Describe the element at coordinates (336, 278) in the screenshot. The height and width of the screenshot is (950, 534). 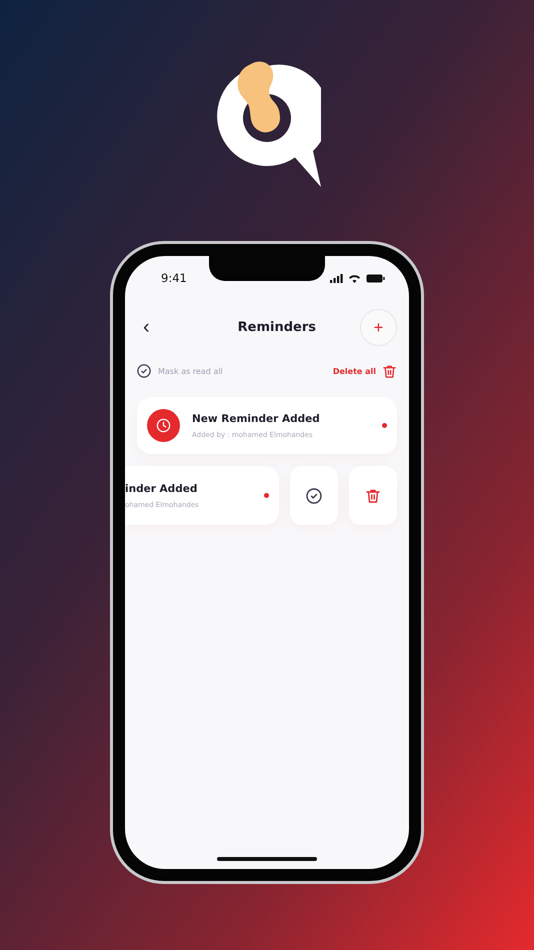
I see `signal-icon` at that location.